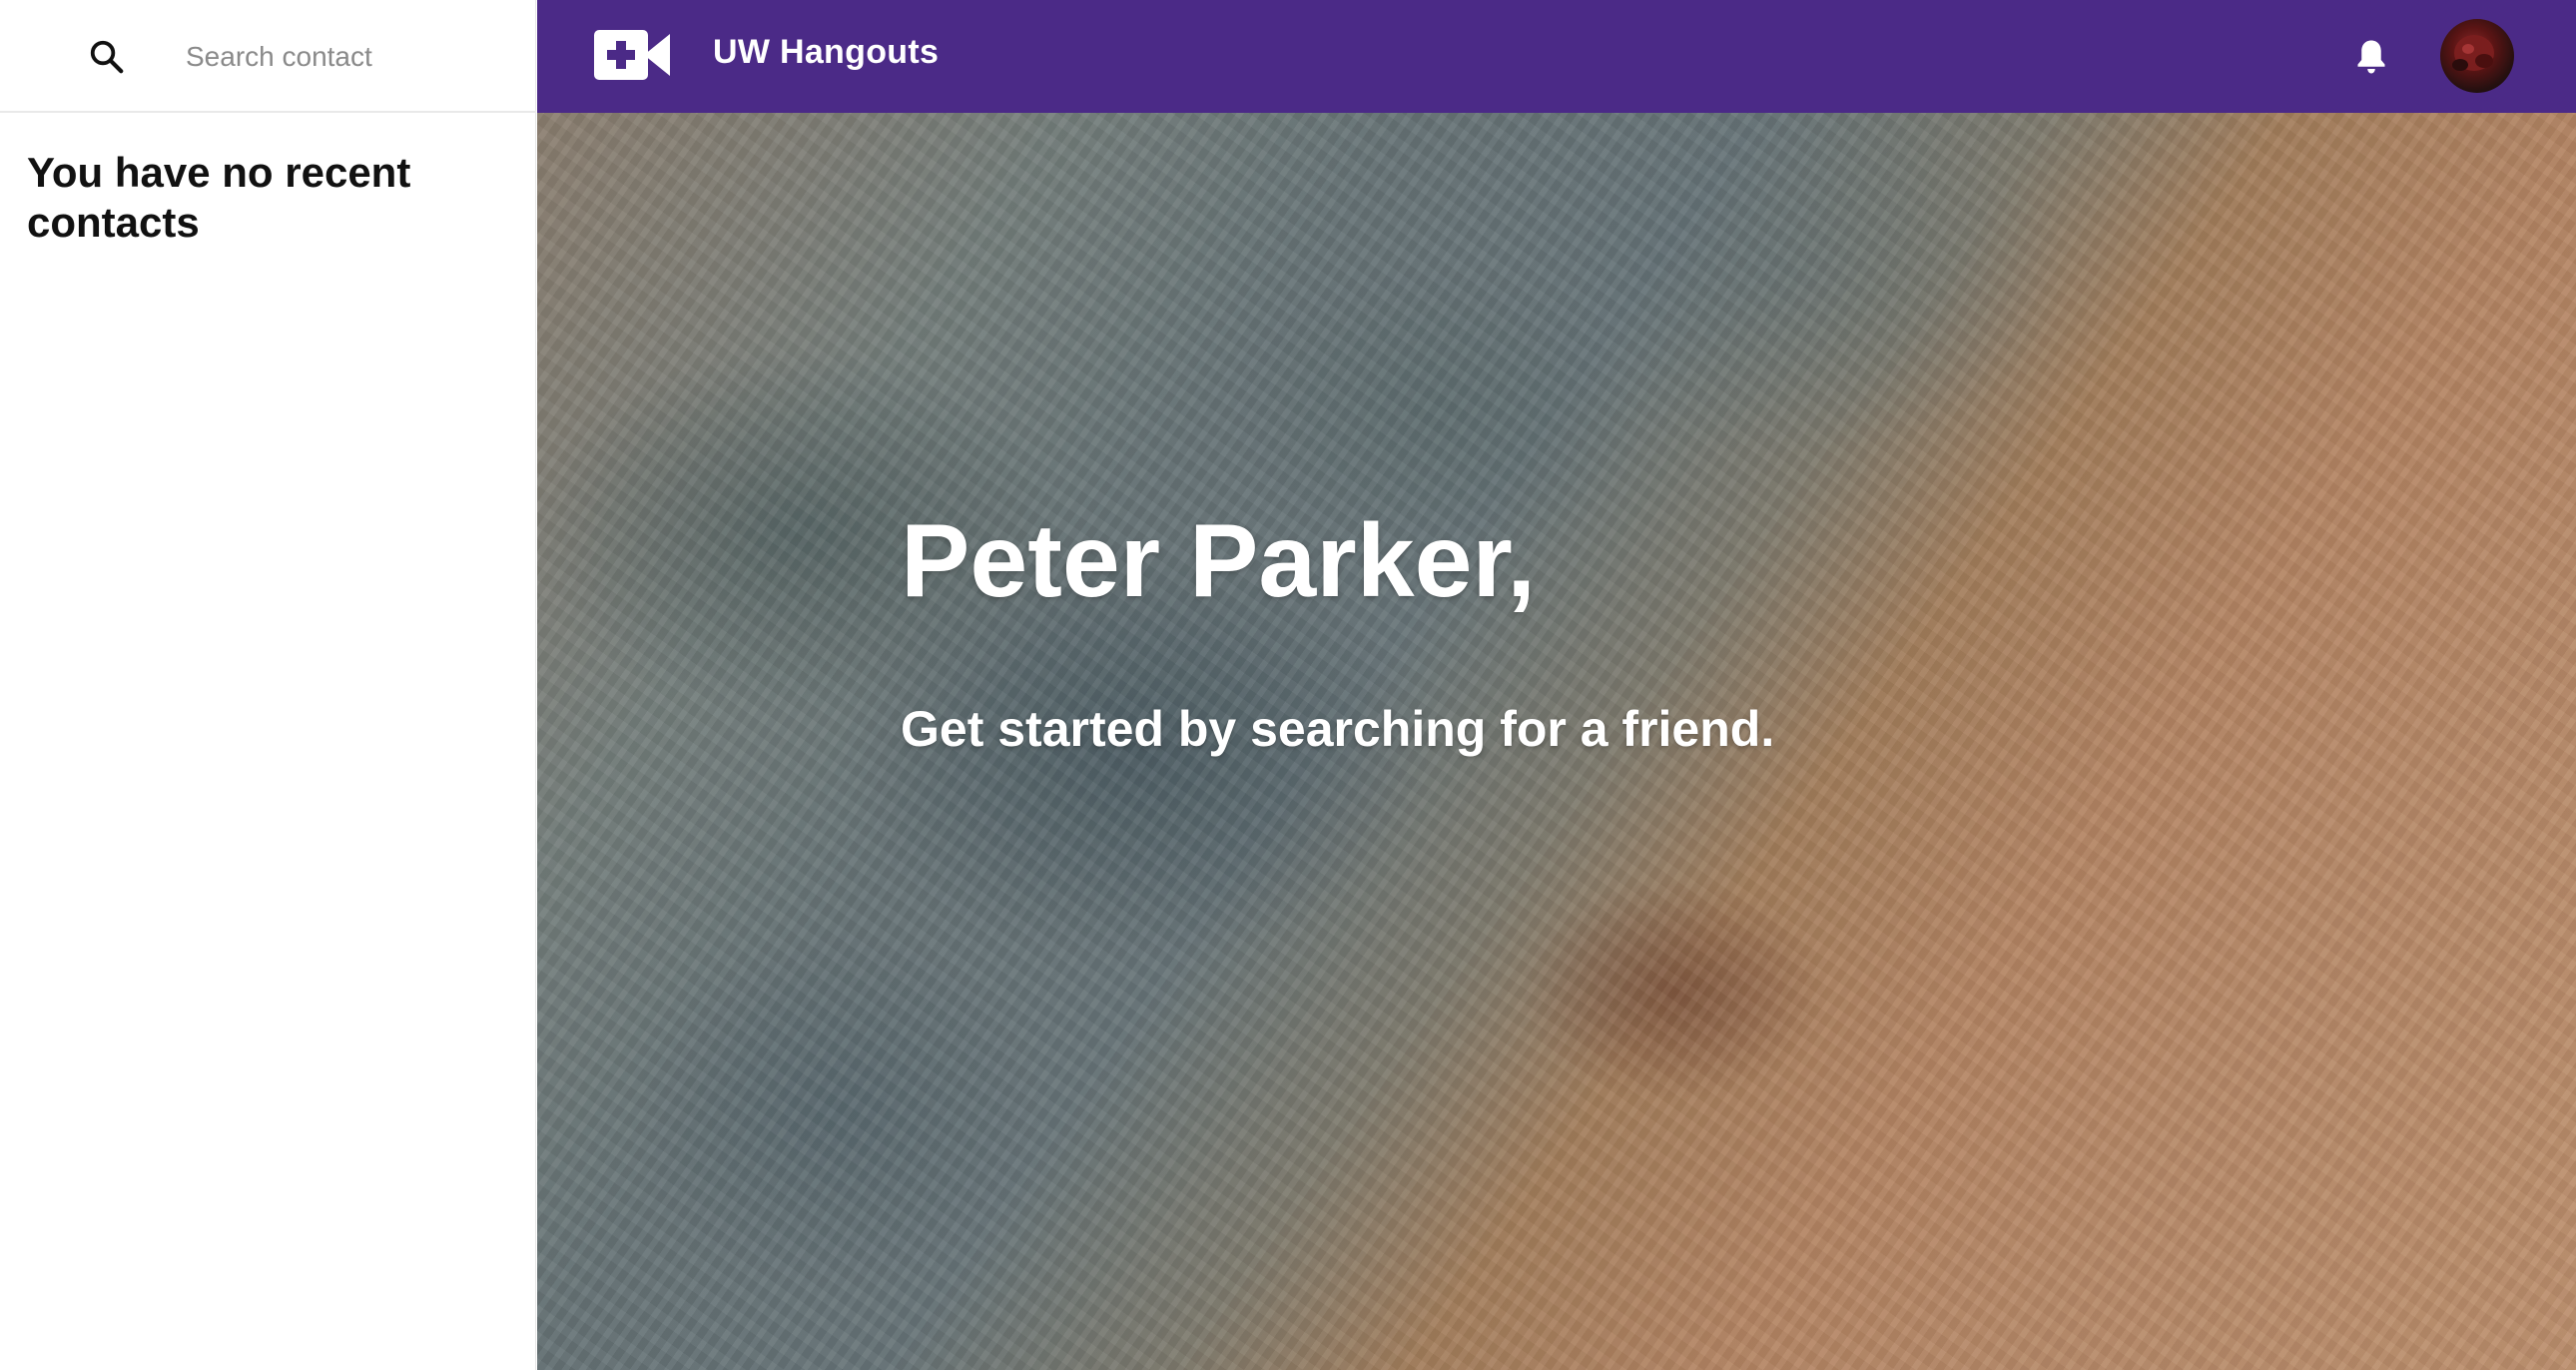 The image size is (2576, 1370). What do you see at coordinates (1219, 561) in the screenshot?
I see `greeting-heading: Peter Parker,` at bounding box center [1219, 561].